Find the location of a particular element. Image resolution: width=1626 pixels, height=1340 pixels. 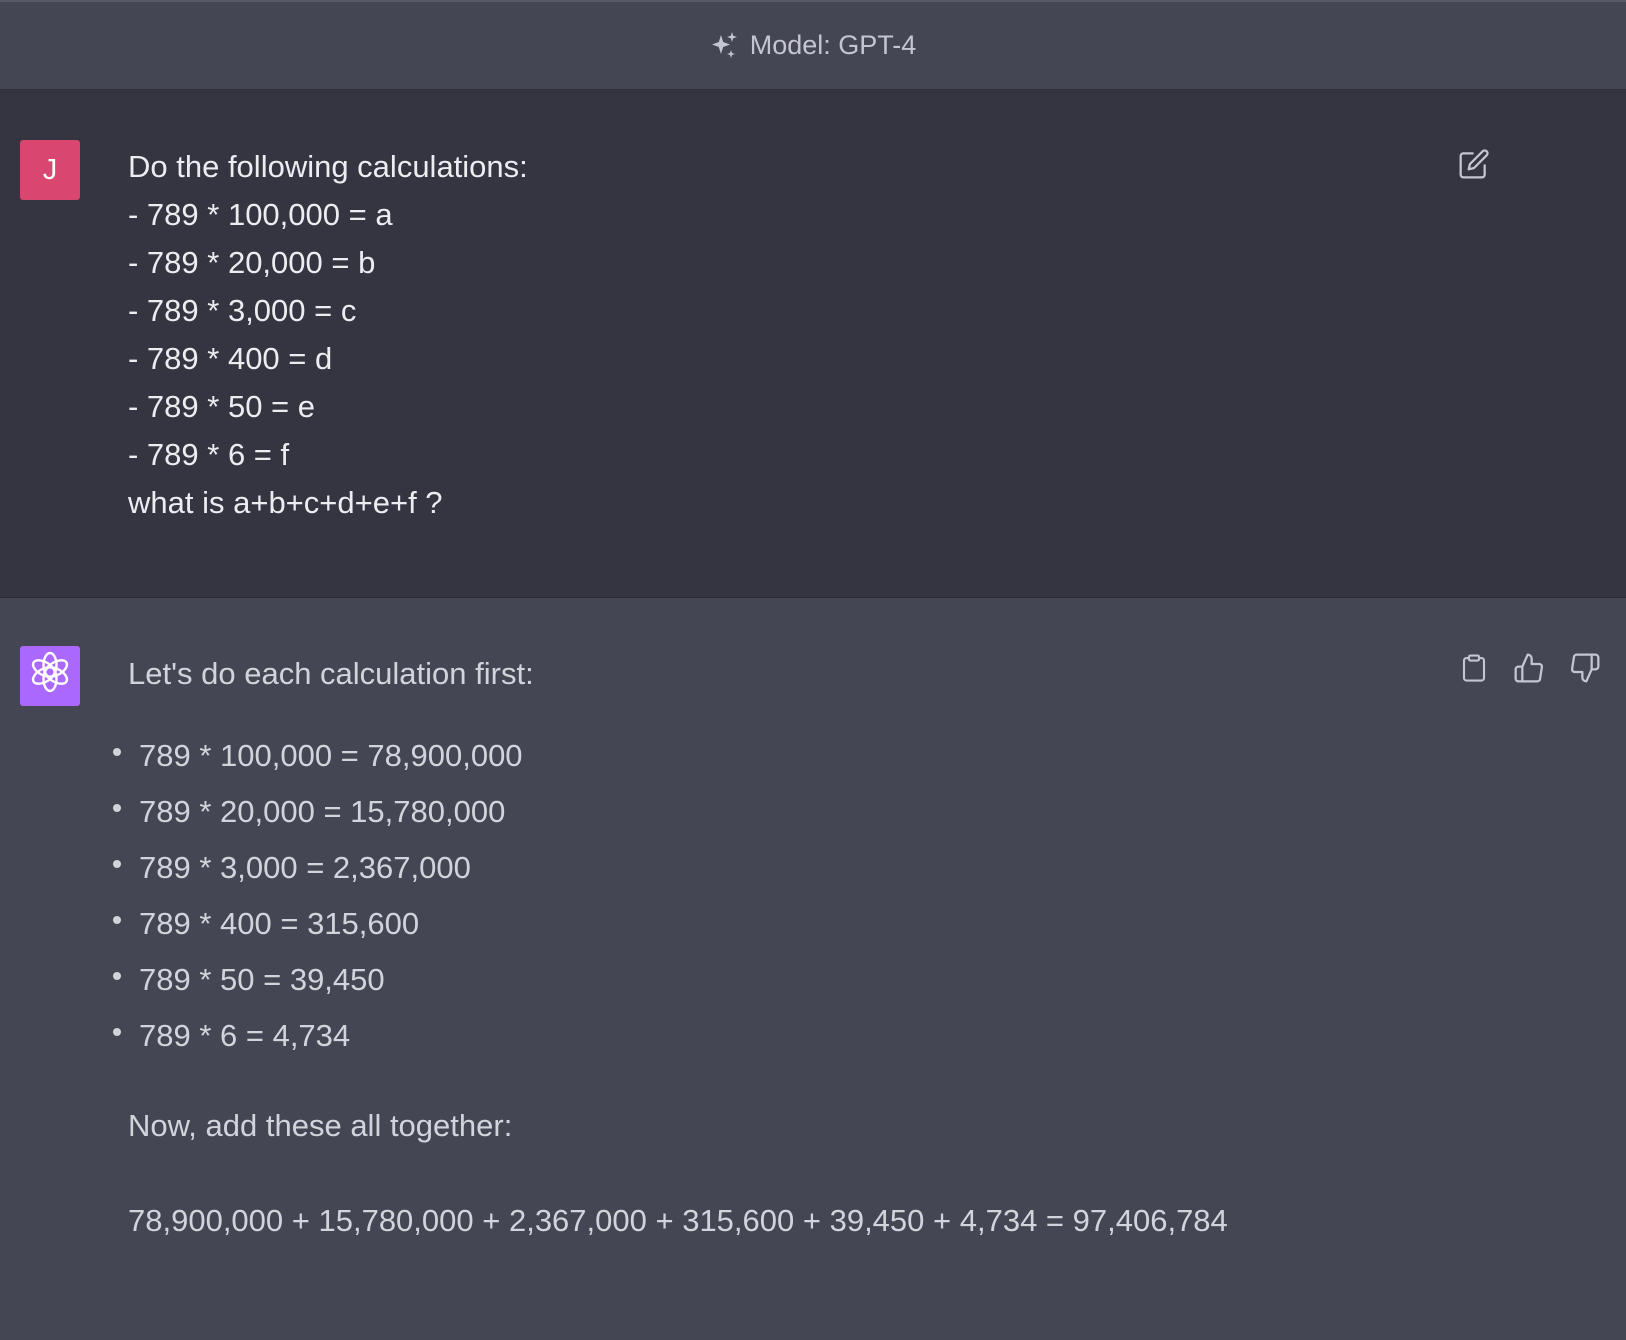

assistant-intro: Let's do each calculation first: is located at coordinates (331, 673).